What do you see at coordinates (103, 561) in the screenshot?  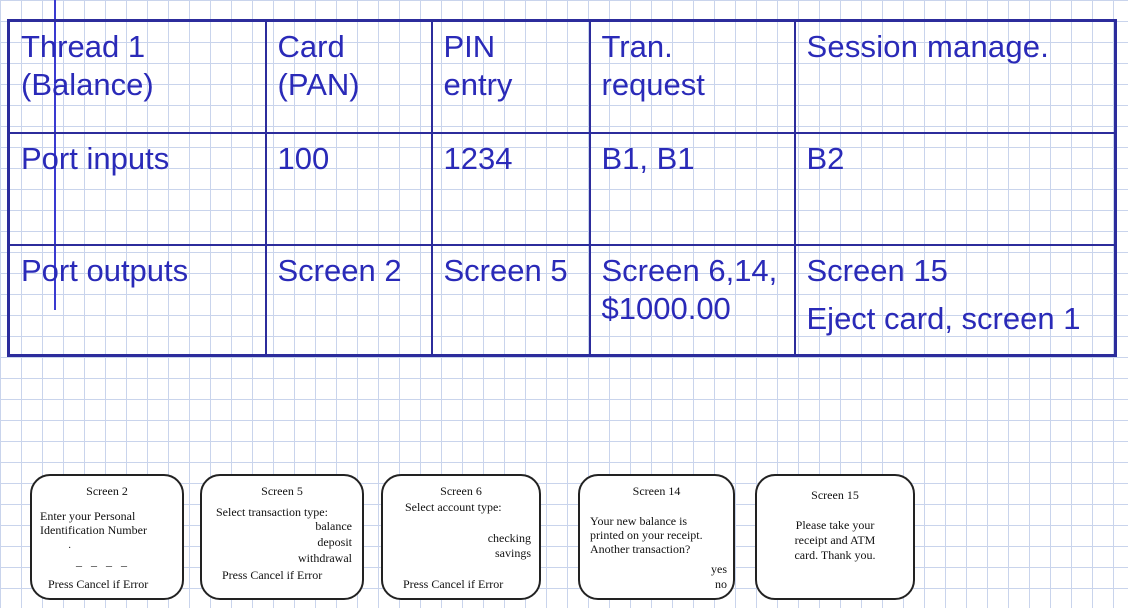 I see `pin-placeholder: _ _ _ _` at bounding box center [103, 561].